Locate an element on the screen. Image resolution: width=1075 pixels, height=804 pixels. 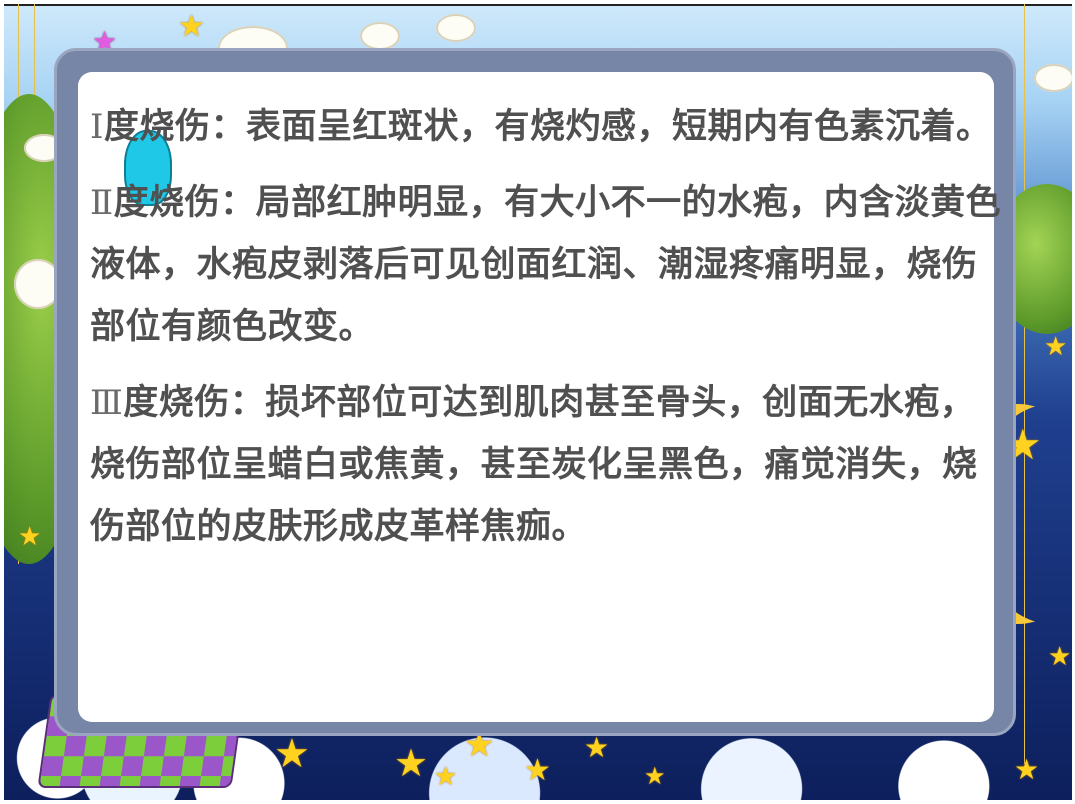
roman-numeral: Ⅲ is located at coordinates (107, 403).